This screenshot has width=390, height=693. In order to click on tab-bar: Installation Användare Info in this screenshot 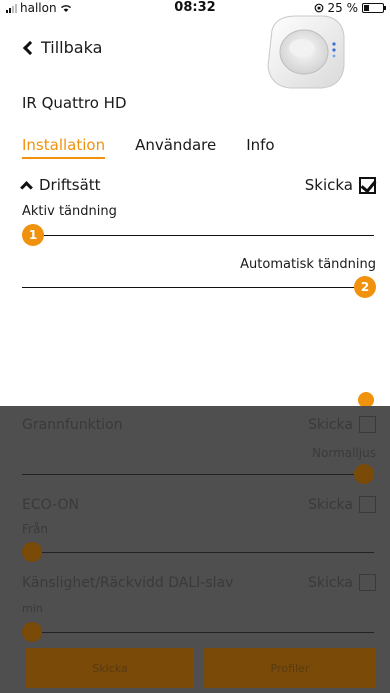, I will do `click(163, 147)`.